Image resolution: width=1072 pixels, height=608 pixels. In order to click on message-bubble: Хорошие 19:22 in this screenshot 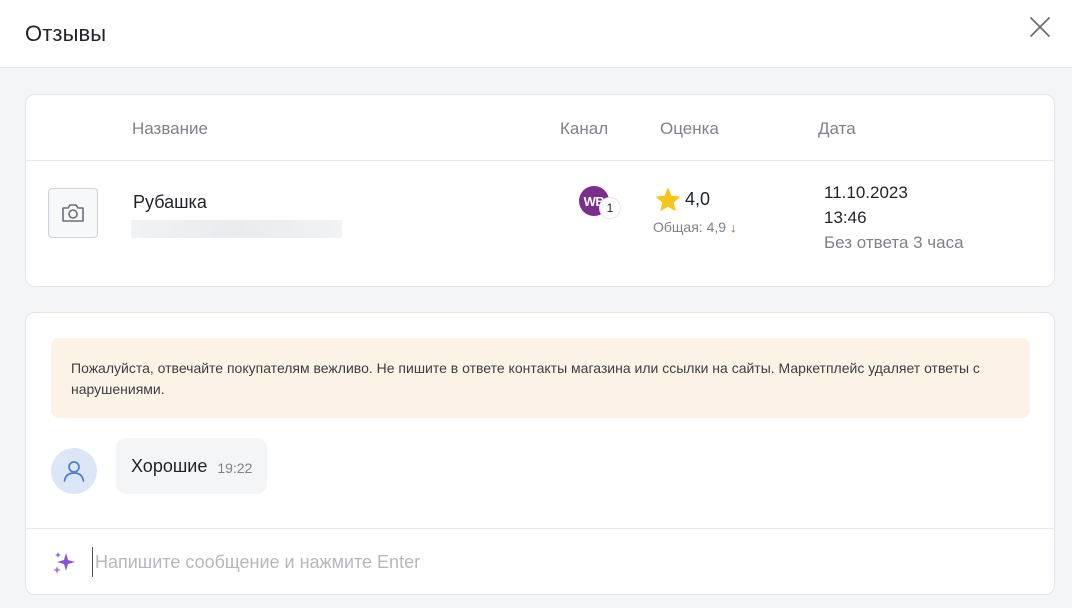, I will do `click(192, 466)`.